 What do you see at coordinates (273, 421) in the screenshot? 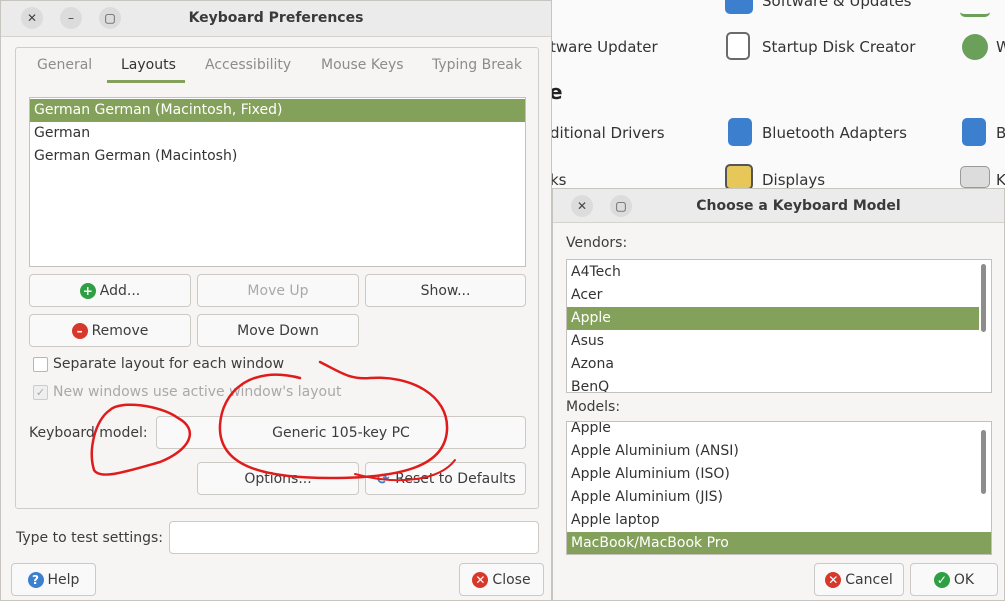
I see `annotation-scribble` at bounding box center [273, 421].